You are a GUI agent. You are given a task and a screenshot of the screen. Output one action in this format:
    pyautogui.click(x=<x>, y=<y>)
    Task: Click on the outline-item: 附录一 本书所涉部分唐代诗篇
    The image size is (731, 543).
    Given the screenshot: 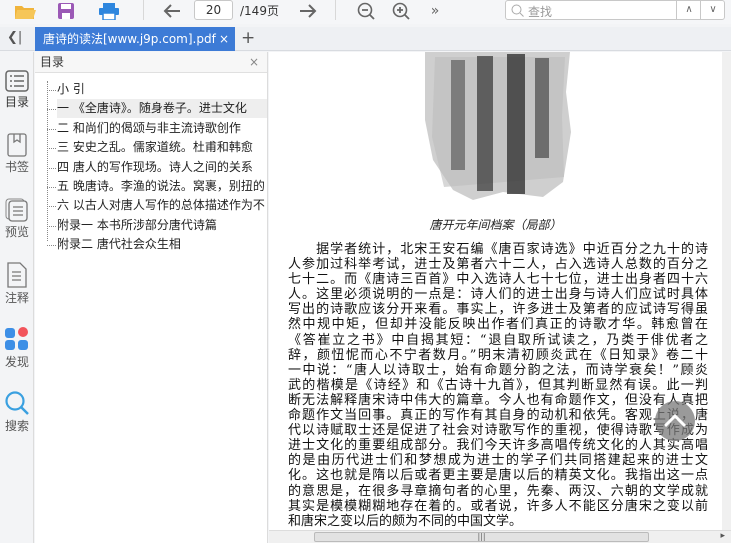 What is the action you would take?
    pyautogui.click(x=162, y=225)
    